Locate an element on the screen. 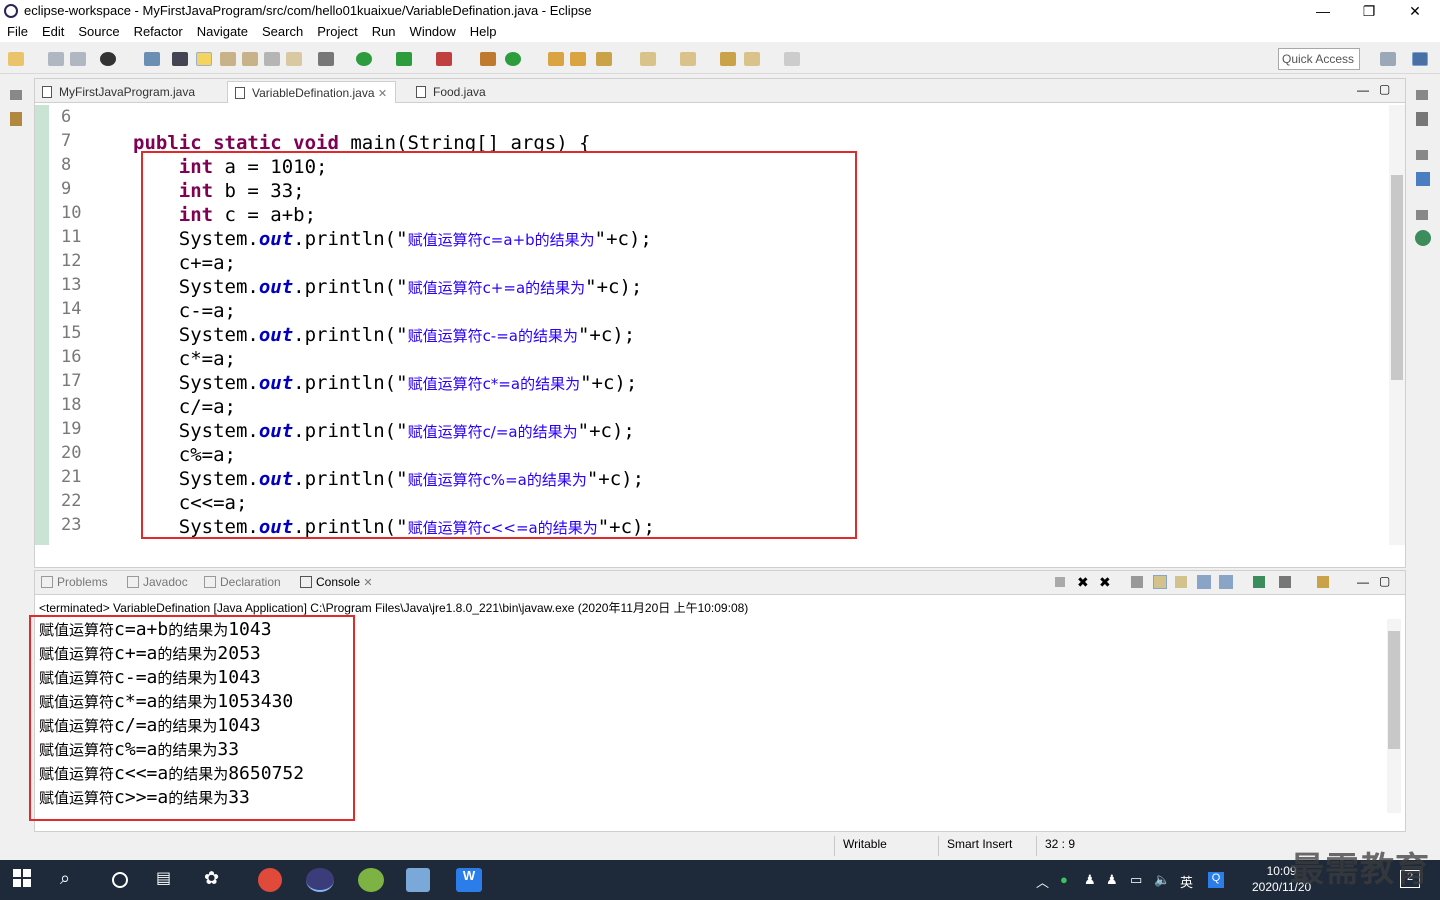 The image size is (1440, 900). task-list-icon is located at coordinates (1422, 119).